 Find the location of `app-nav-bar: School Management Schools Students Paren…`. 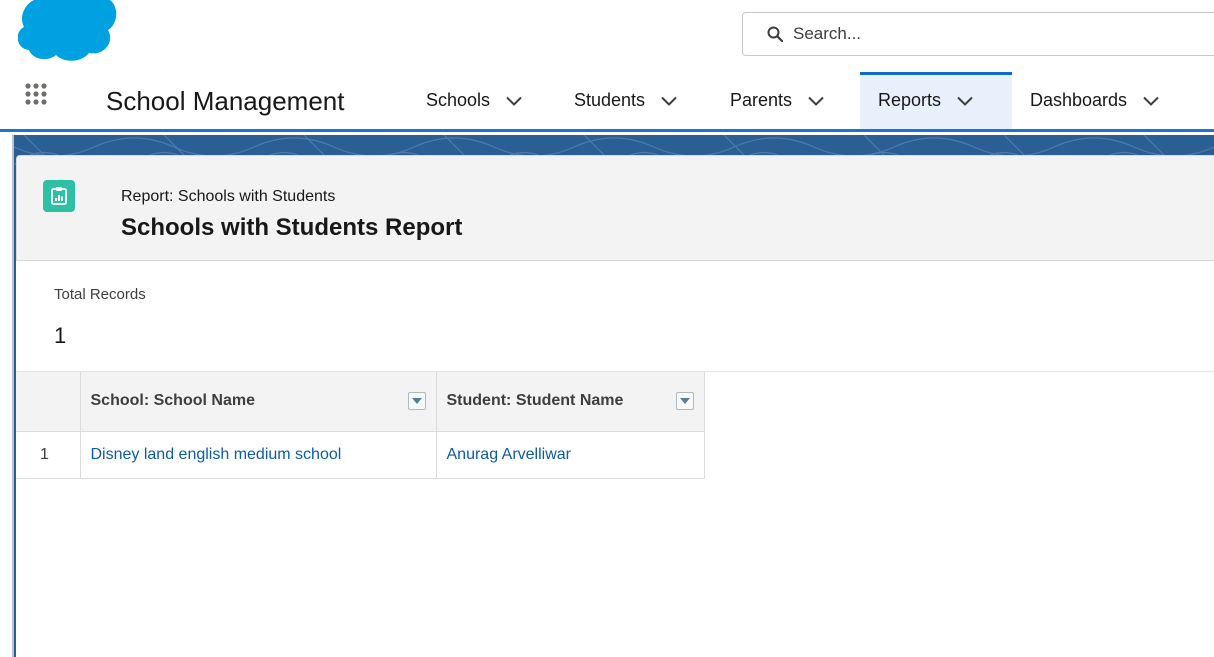

app-nav-bar: School Management Schools Students Paren… is located at coordinates (607, 102).